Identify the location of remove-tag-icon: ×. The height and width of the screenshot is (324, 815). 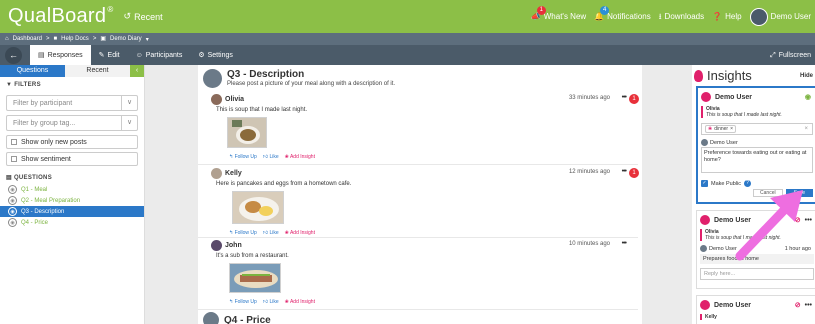
(731, 129).